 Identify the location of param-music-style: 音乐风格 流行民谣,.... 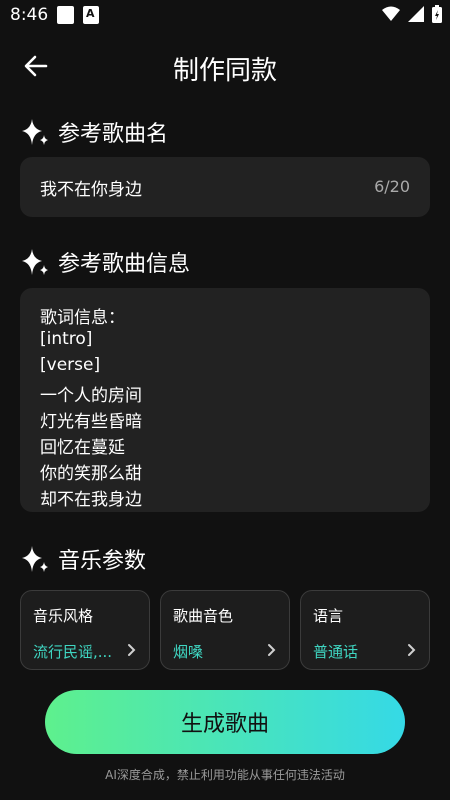
(85, 630).